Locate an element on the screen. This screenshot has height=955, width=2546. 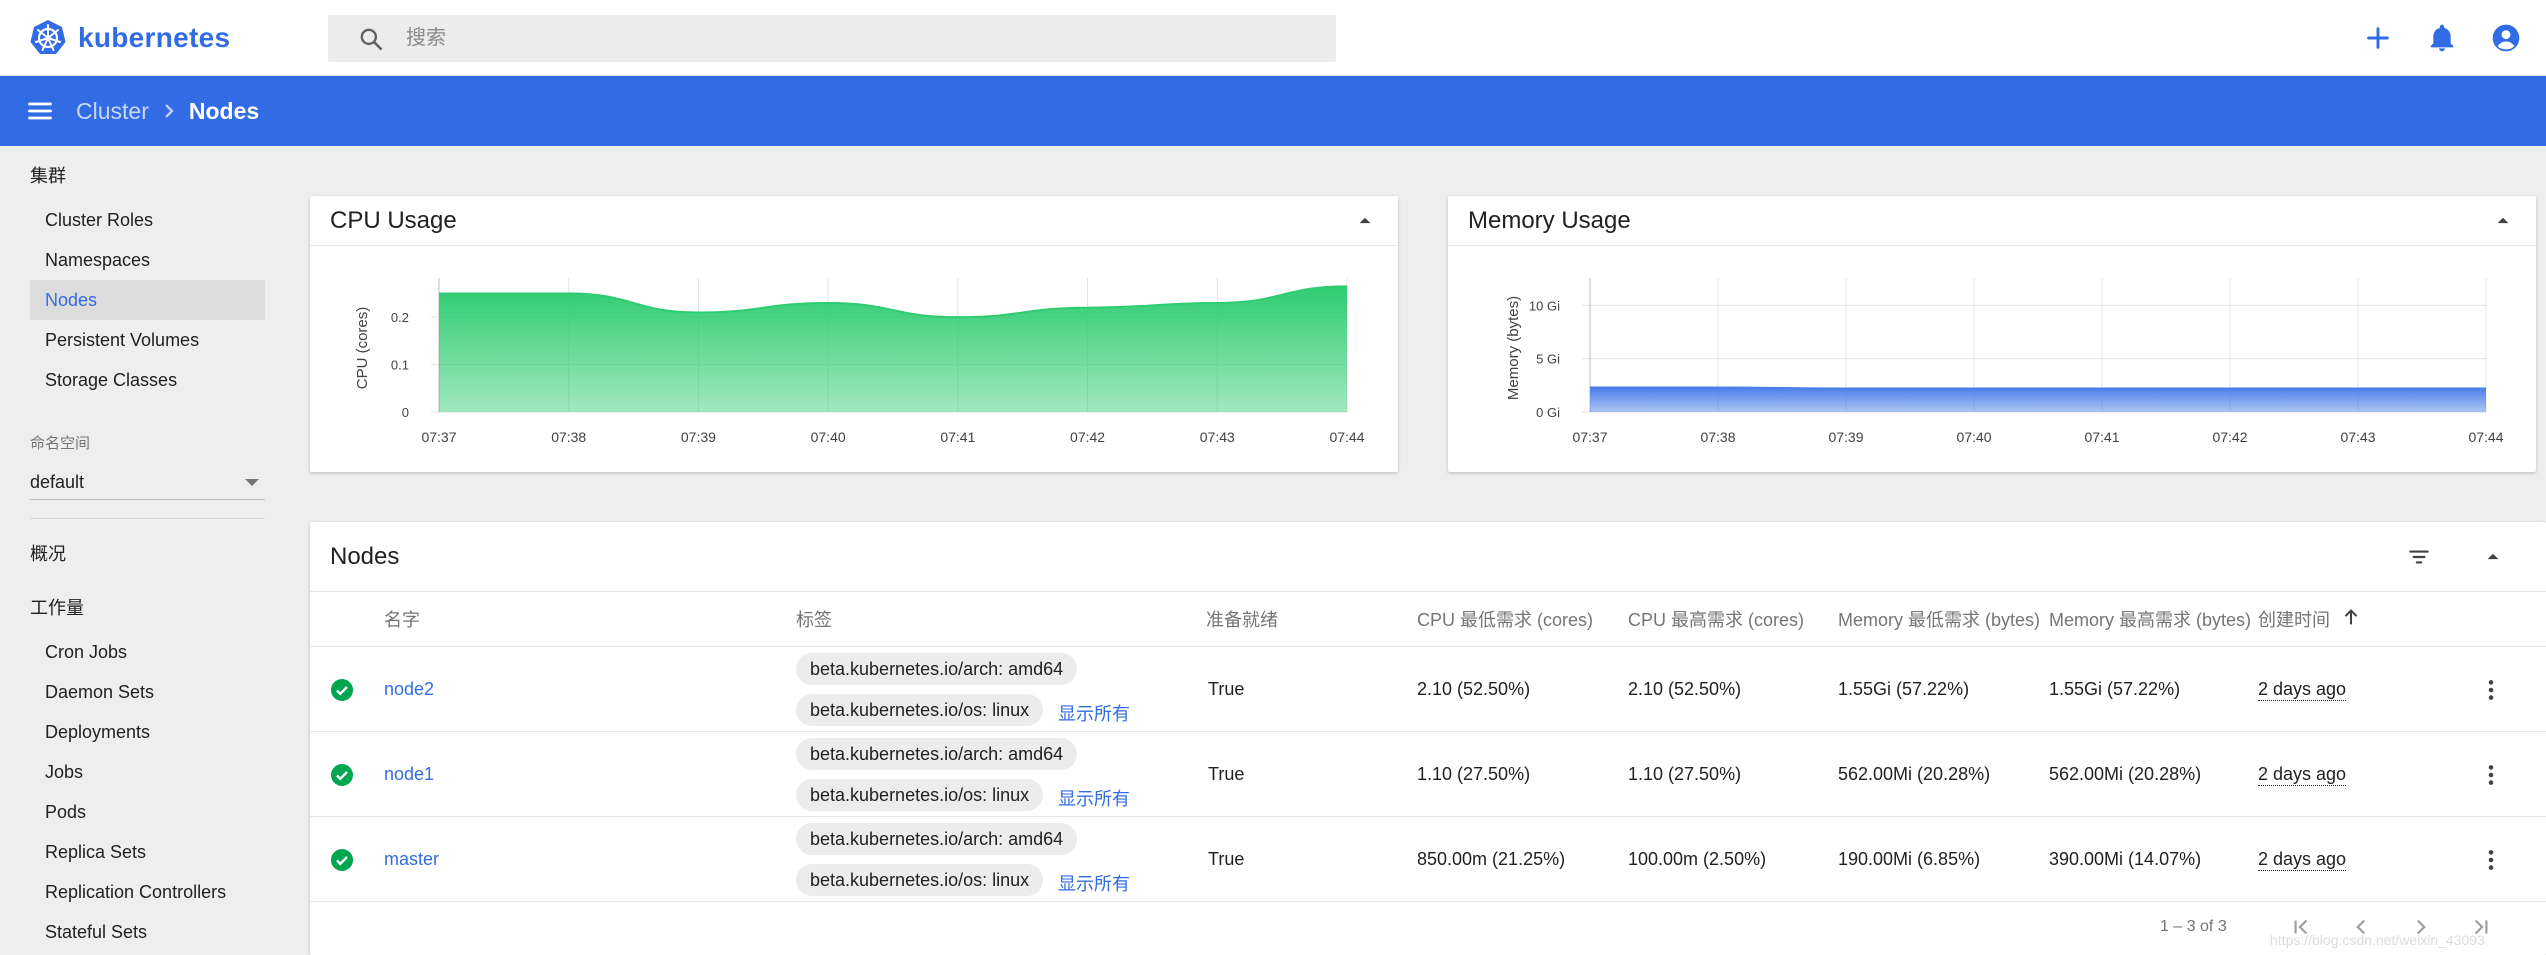
kubernetes-wheel-icon is located at coordinates (48, 37).